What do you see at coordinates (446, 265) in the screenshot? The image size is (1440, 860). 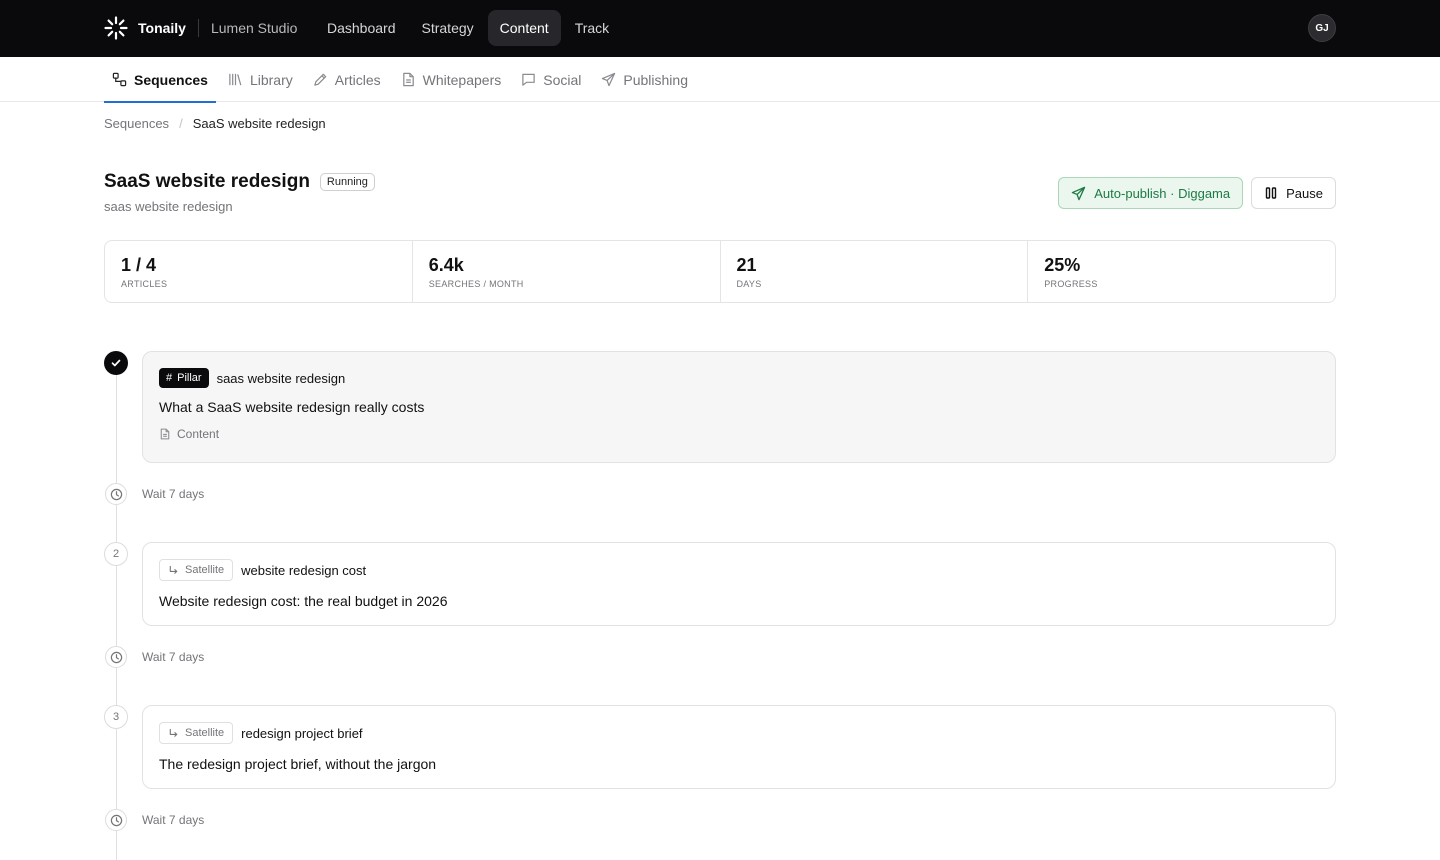 I see `stat-value: 6.4k` at bounding box center [446, 265].